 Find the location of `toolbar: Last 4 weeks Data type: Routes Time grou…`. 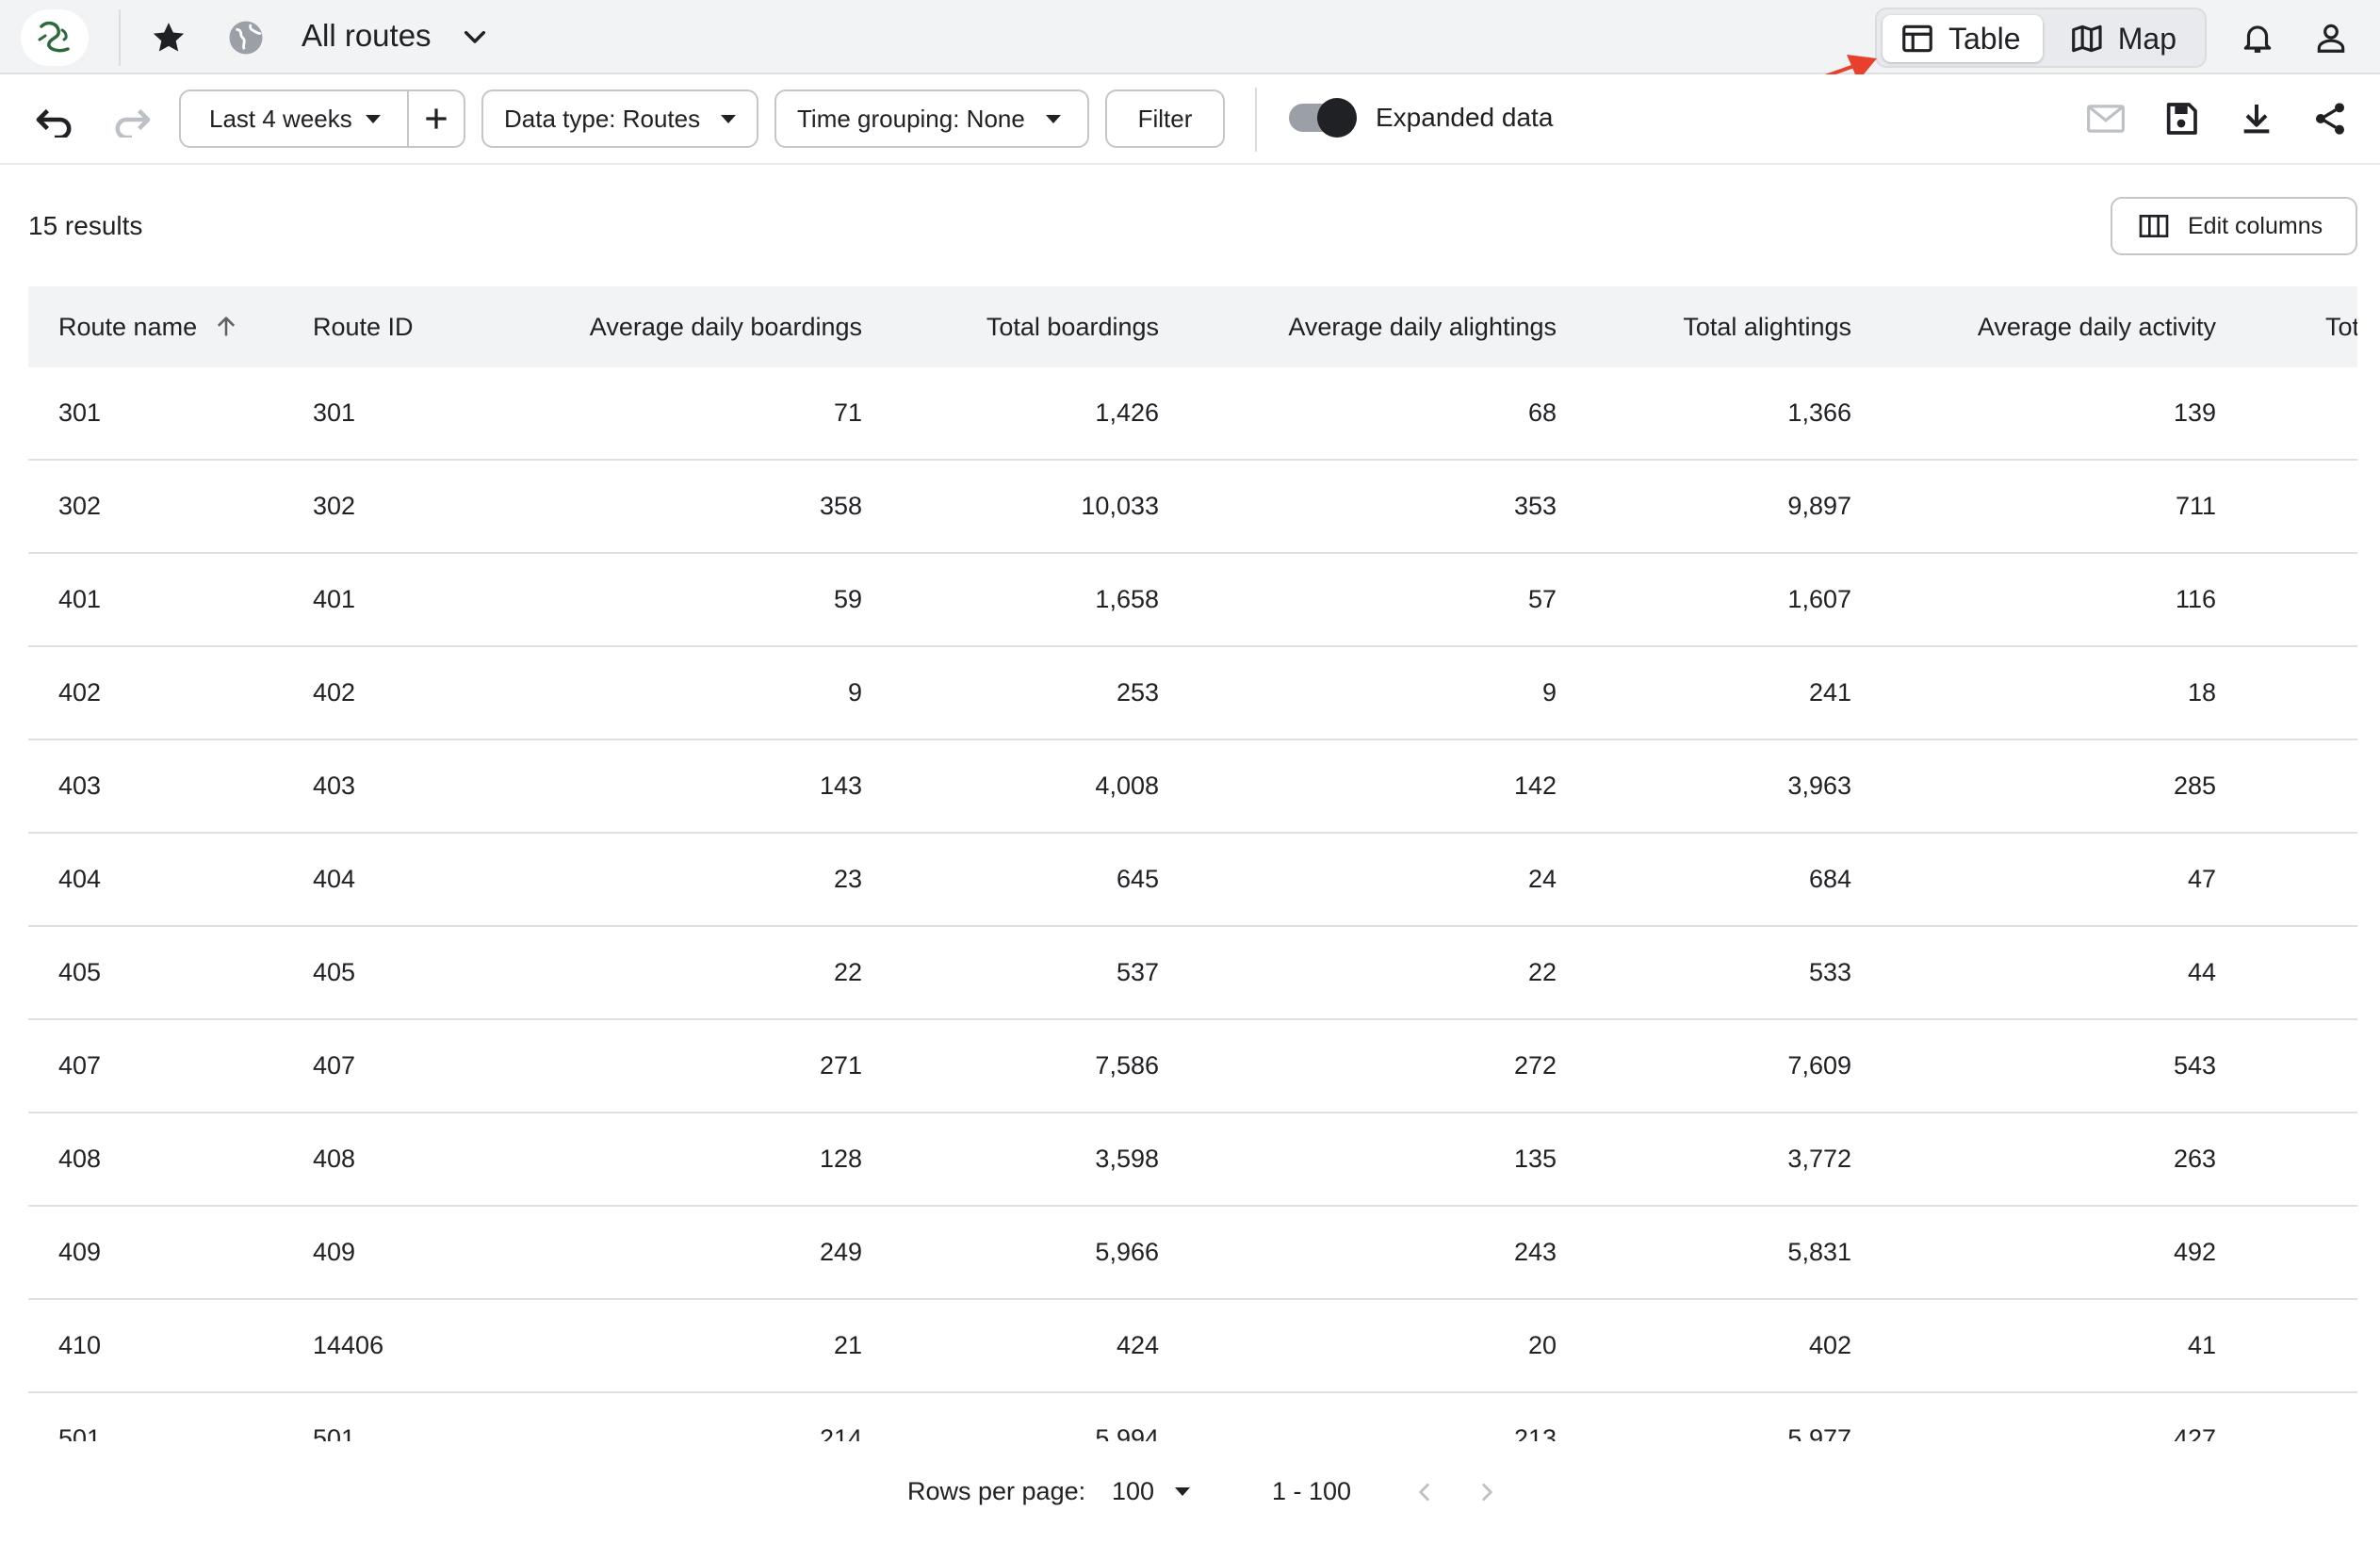

toolbar: Last 4 weeks Data type: Routes Time grou… is located at coordinates (1190, 119).